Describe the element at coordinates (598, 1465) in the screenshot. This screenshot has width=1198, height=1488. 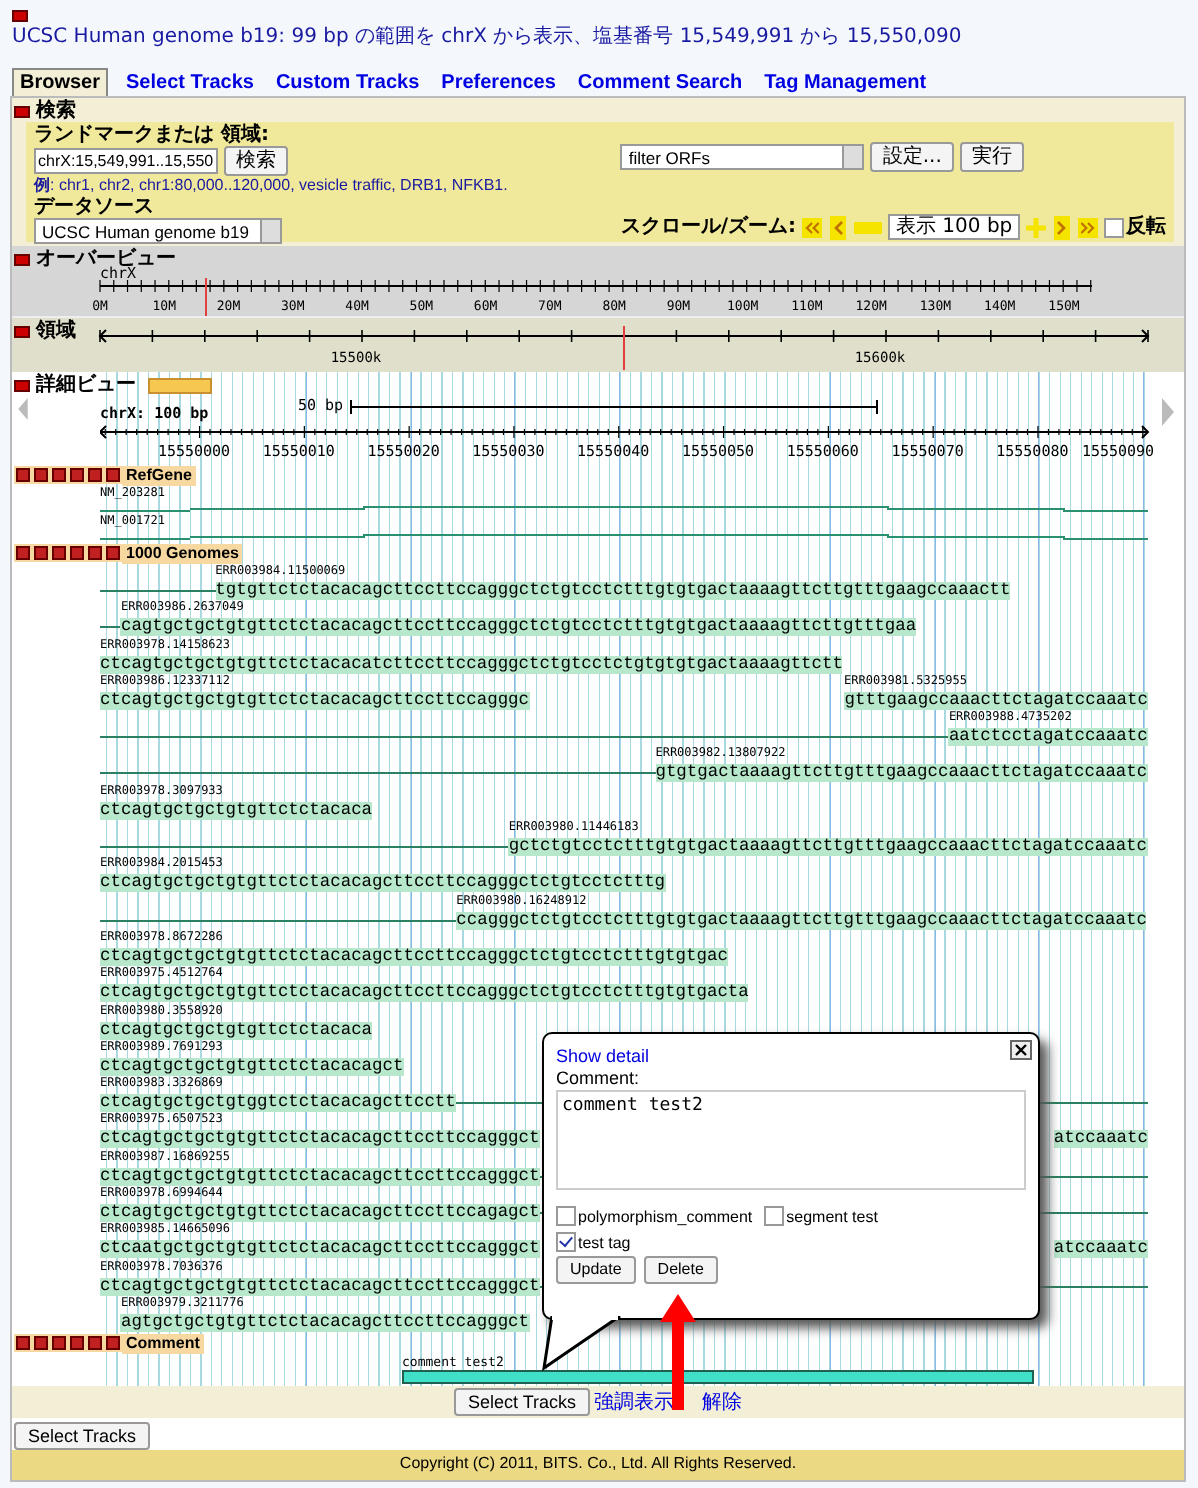
I see `copyright-text: Copyright (C) 2011, BITS. Co., Ltd. All Rights Reserved.` at that location.